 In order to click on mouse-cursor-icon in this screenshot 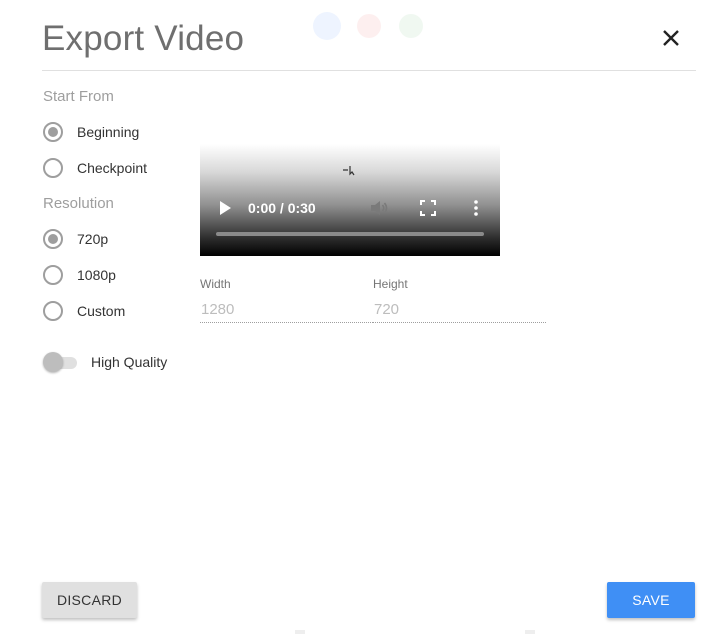, I will do `click(349, 171)`.